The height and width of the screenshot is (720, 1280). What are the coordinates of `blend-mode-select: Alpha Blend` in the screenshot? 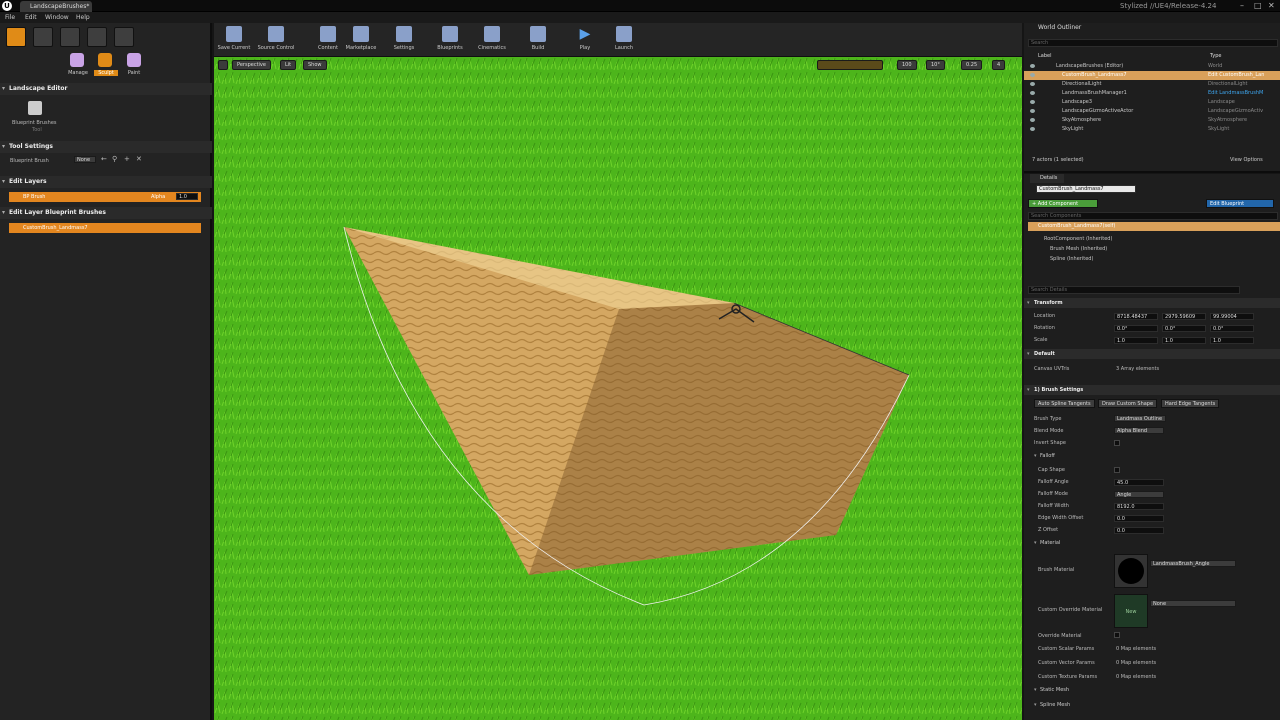 It's located at (1139, 430).